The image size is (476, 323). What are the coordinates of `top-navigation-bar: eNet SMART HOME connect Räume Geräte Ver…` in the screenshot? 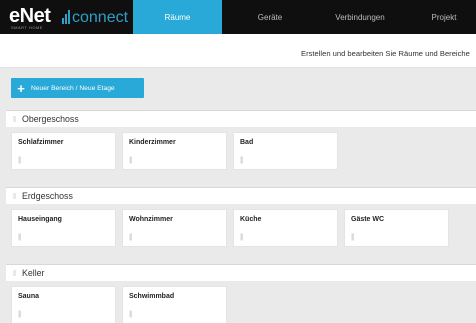 It's located at (238, 17).